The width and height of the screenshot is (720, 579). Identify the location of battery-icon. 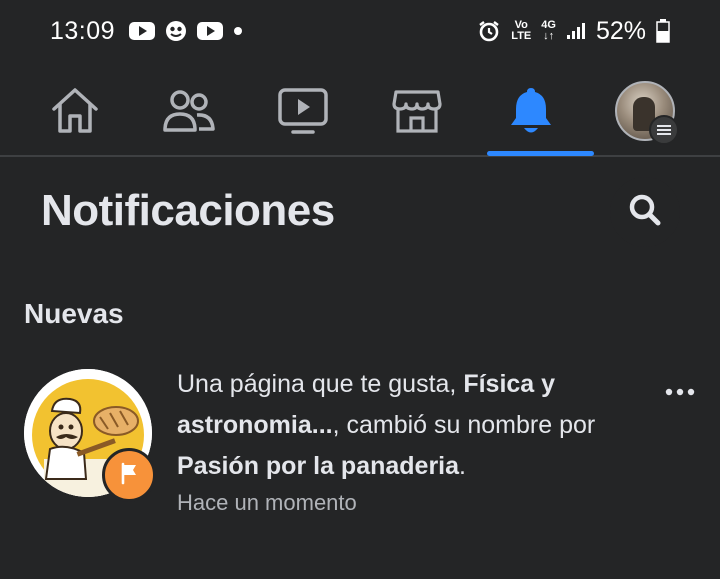
(663, 31).